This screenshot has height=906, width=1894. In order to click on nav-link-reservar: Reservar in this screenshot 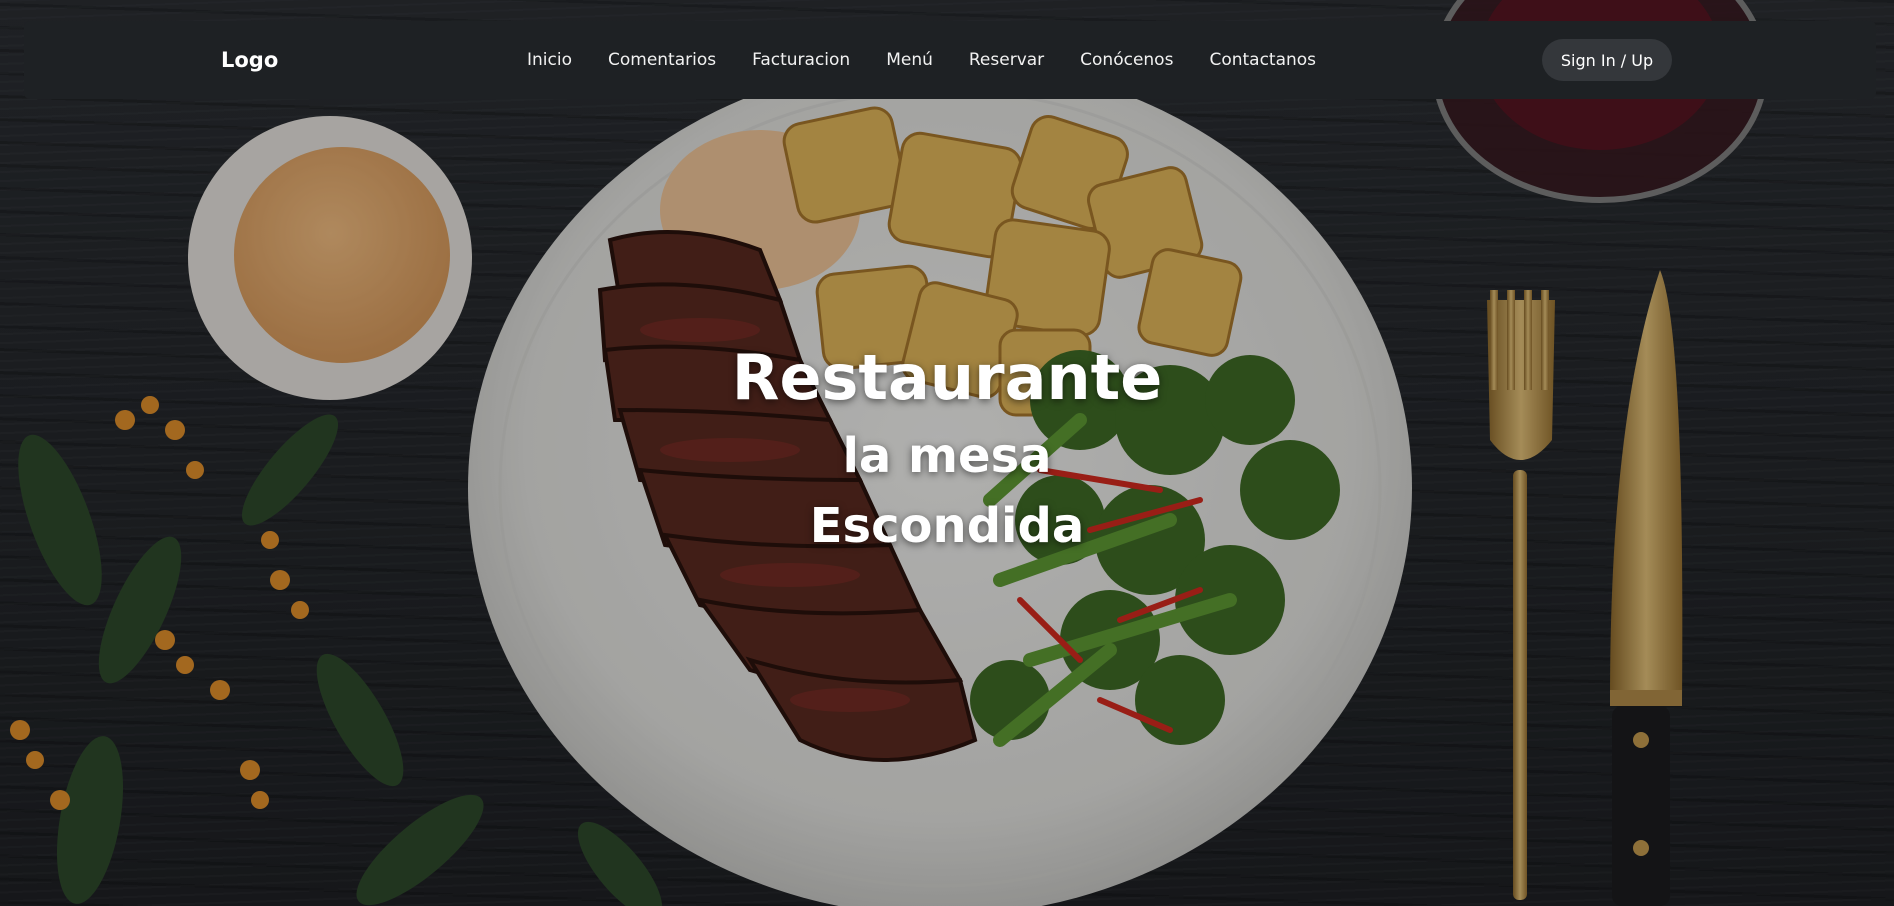, I will do `click(1006, 60)`.